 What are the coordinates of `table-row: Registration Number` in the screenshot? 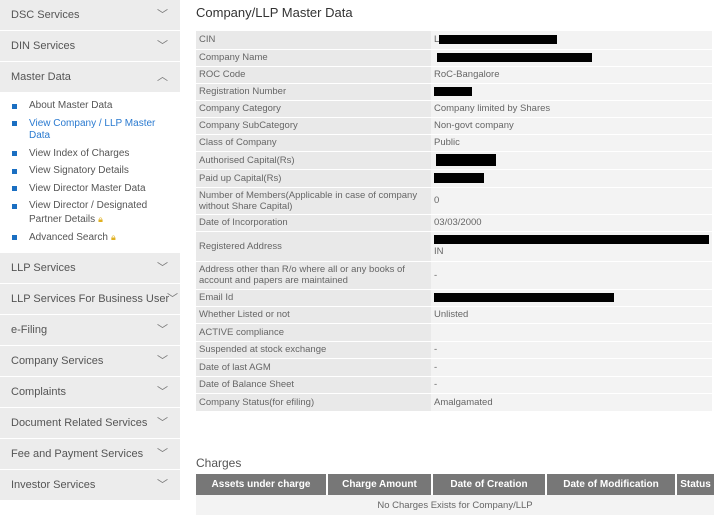 It's located at (454, 92).